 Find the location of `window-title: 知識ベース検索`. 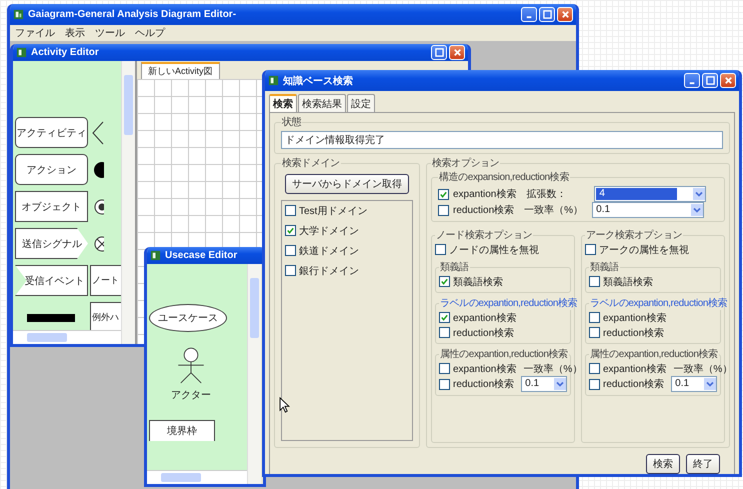

window-title: 知識ベース検索 is located at coordinates (318, 81).